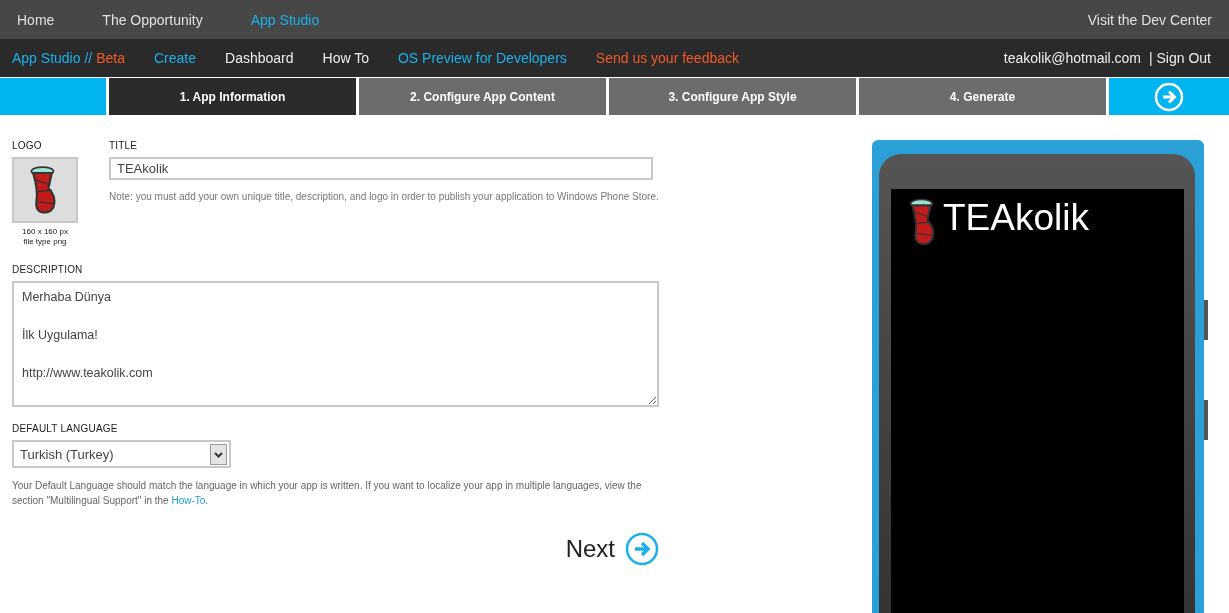 The image size is (1229, 613). What do you see at coordinates (232, 96) in the screenshot?
I see `step-tab: 1. App Information` at bounding box center [232, 96].